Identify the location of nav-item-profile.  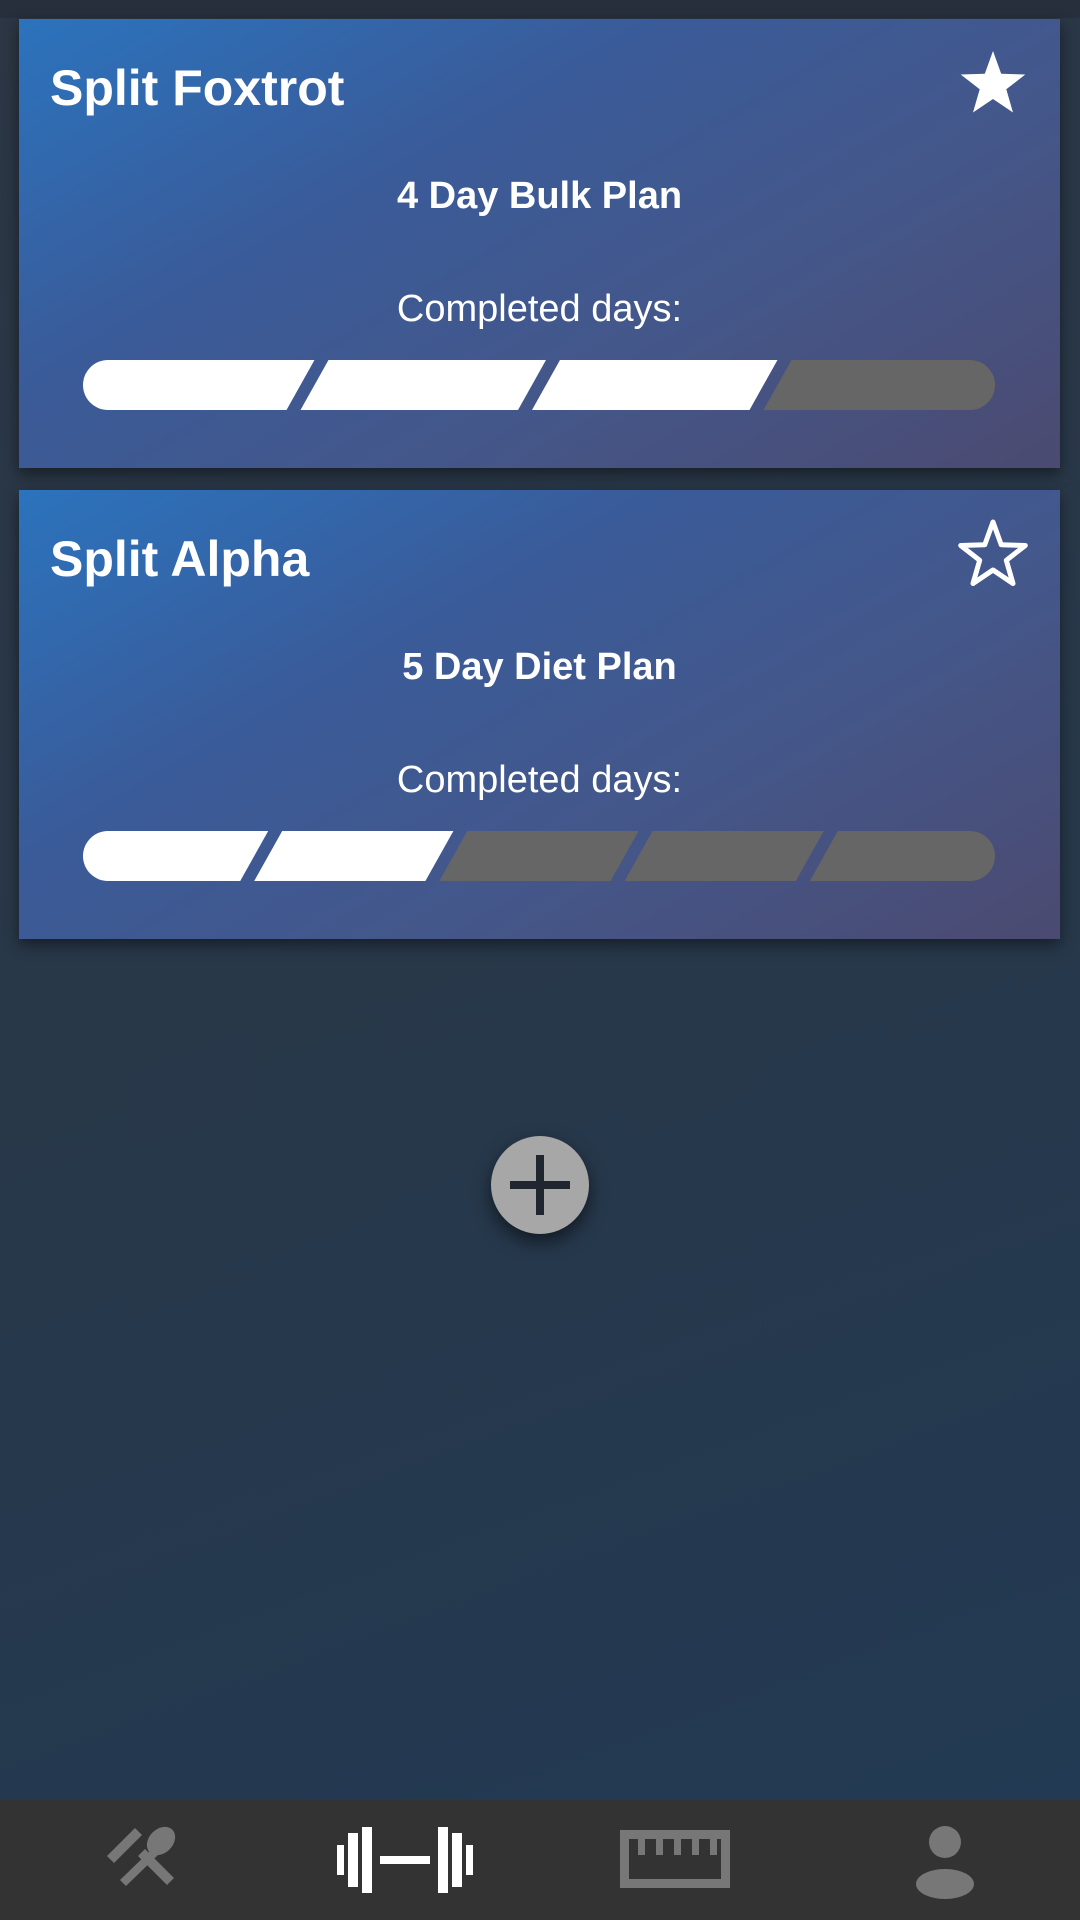
(945, 1860).